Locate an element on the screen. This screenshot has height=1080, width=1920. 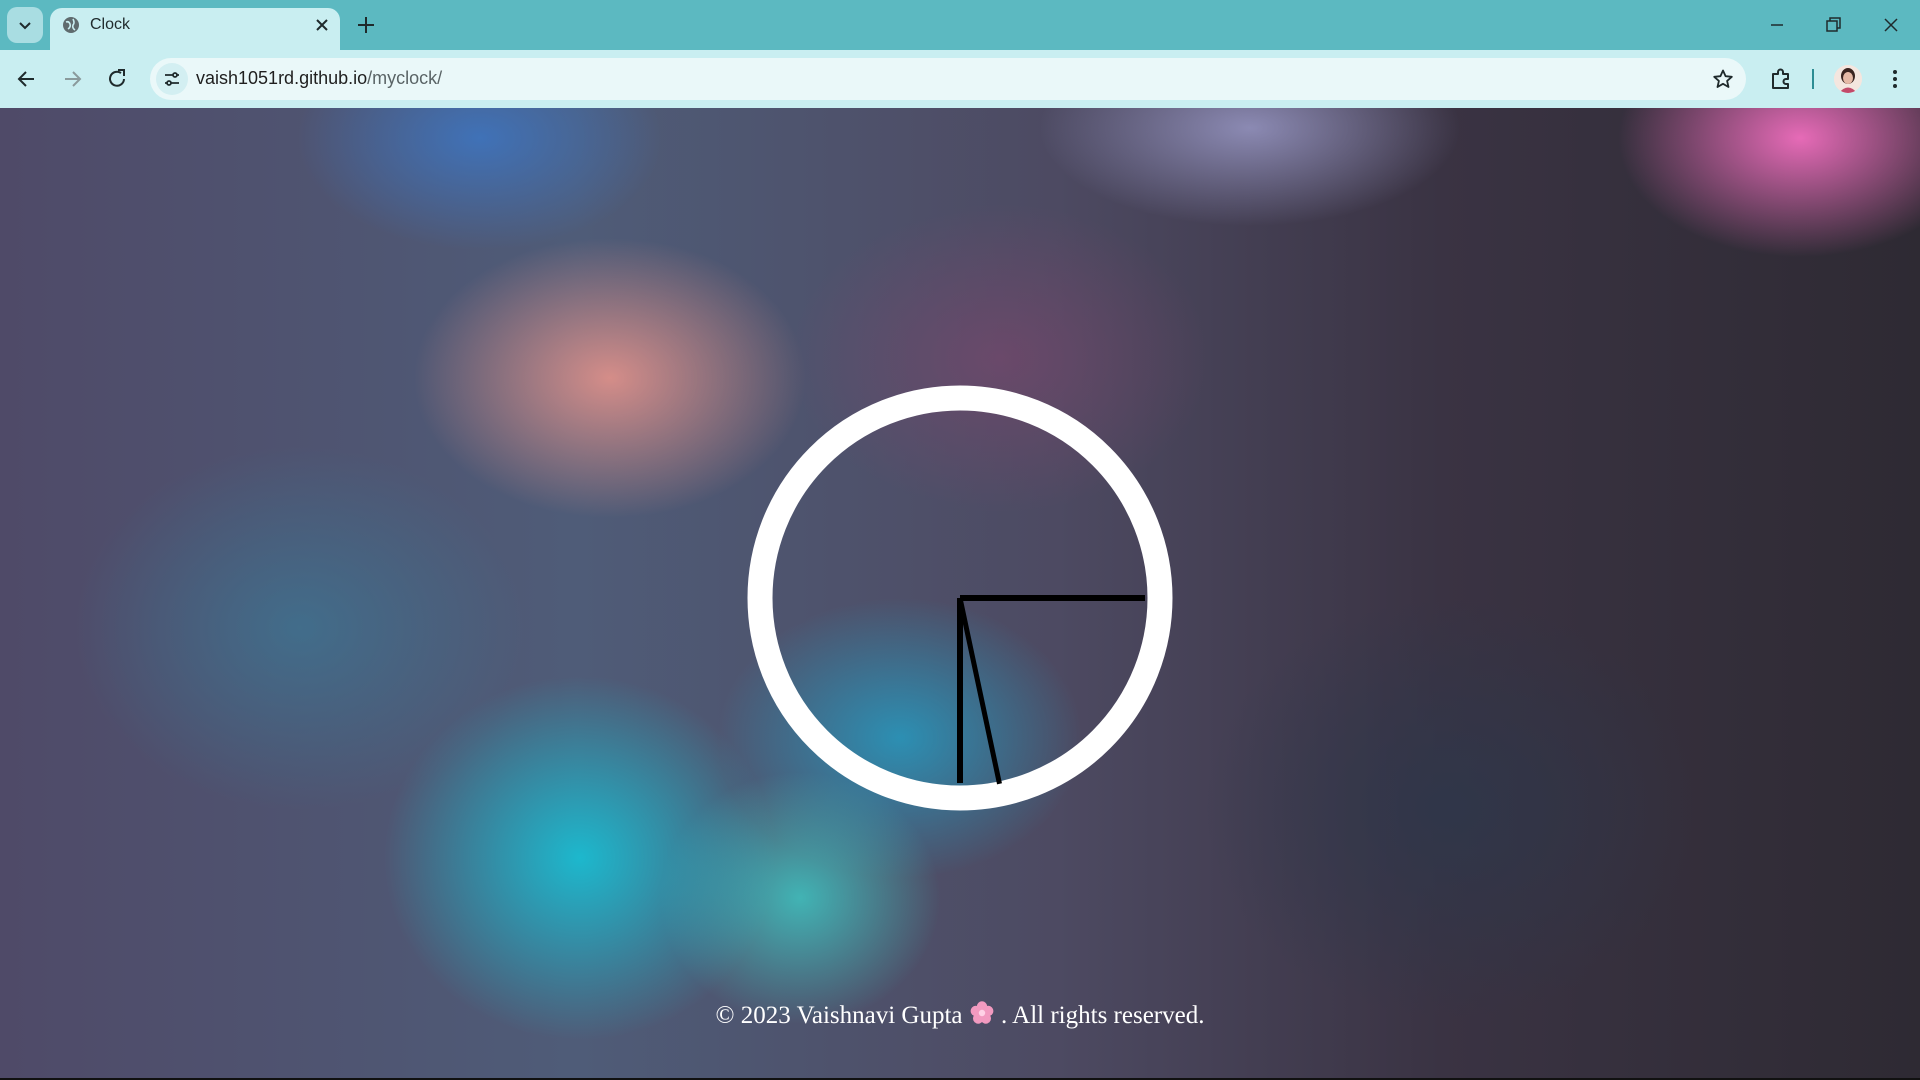
tab-clock: Clock is located at coordinates (195, 29).